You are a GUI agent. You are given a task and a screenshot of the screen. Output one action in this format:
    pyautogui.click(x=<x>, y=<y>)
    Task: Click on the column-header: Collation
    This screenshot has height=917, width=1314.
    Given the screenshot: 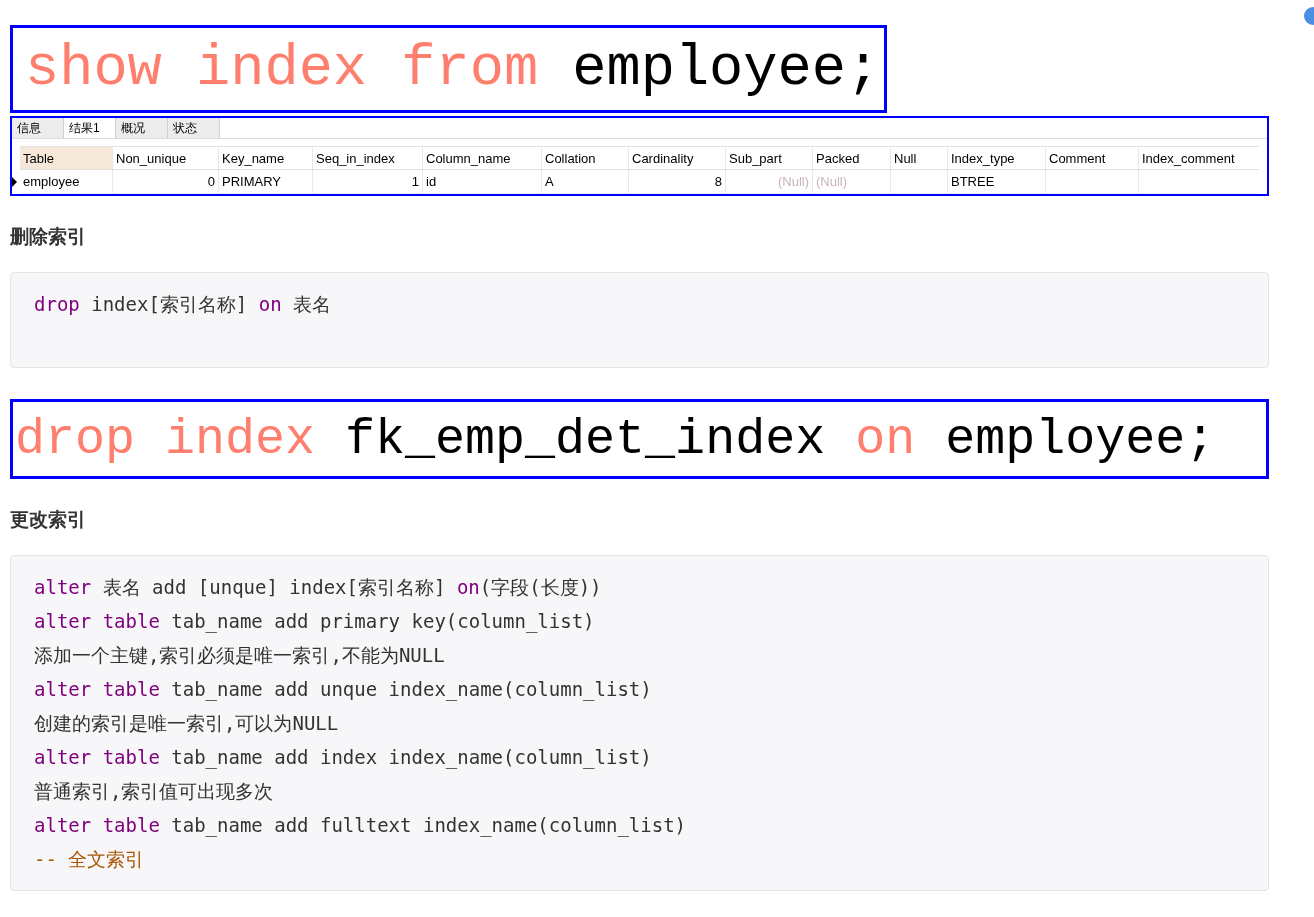 What is the action you would take?
    pyautogui.click(x=585, y=158)
    